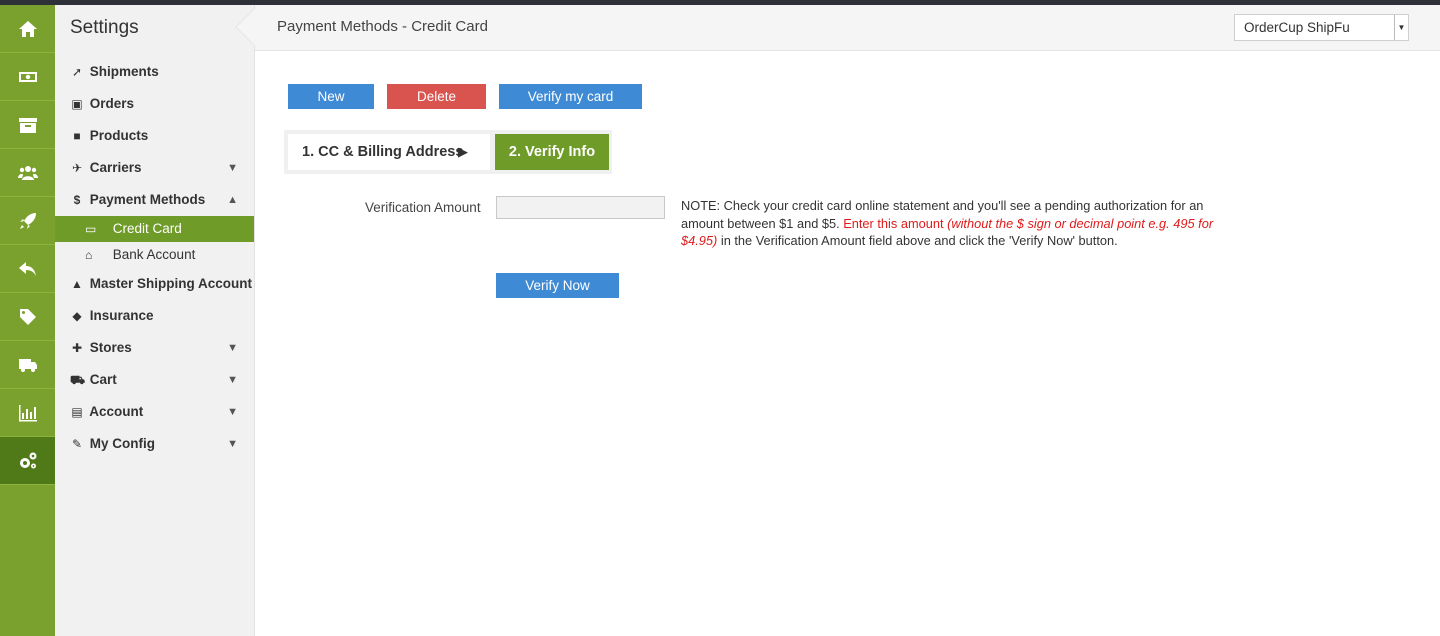  Describe the element at coordinates (232, 200) in the screenshot. I see `chevron-up-icon: ▲` at that location.